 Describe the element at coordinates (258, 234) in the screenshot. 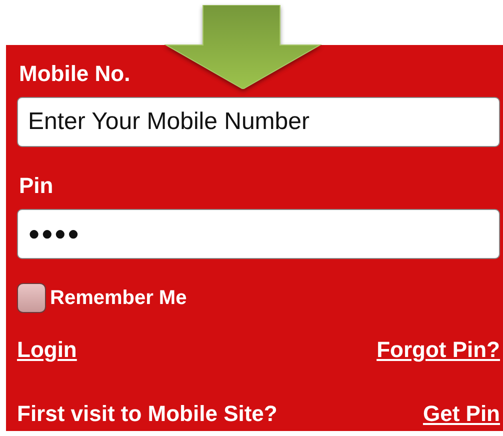

I see `input-field: ●●●●` at that location.